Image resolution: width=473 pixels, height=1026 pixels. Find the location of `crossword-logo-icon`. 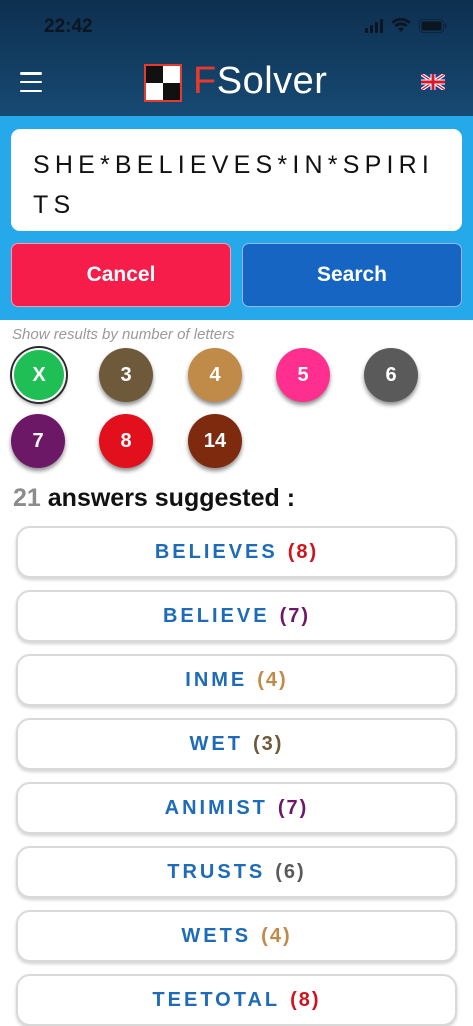

crossword-logo-icon is located at coordinates (163, 85).